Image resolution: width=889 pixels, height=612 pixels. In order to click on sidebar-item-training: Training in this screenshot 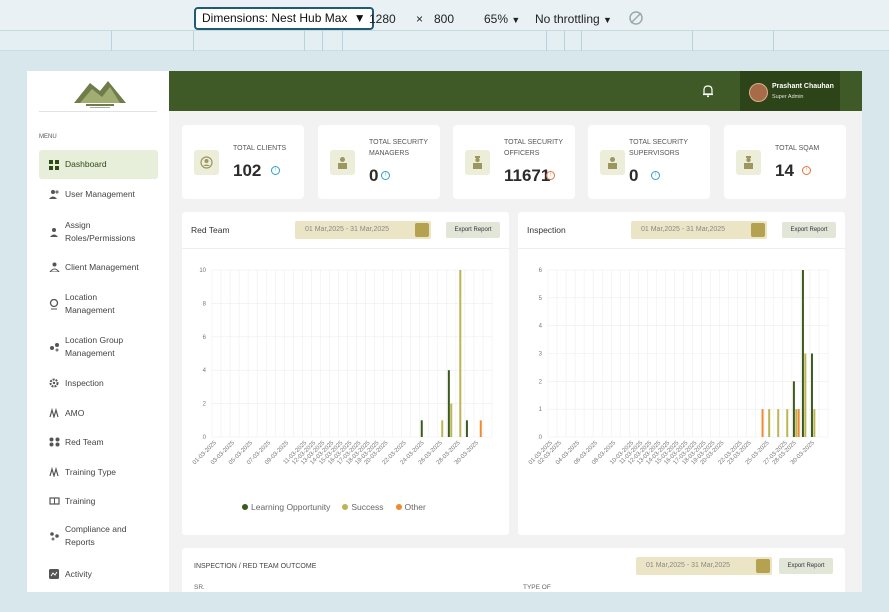, I will do `click(98, 501)`.